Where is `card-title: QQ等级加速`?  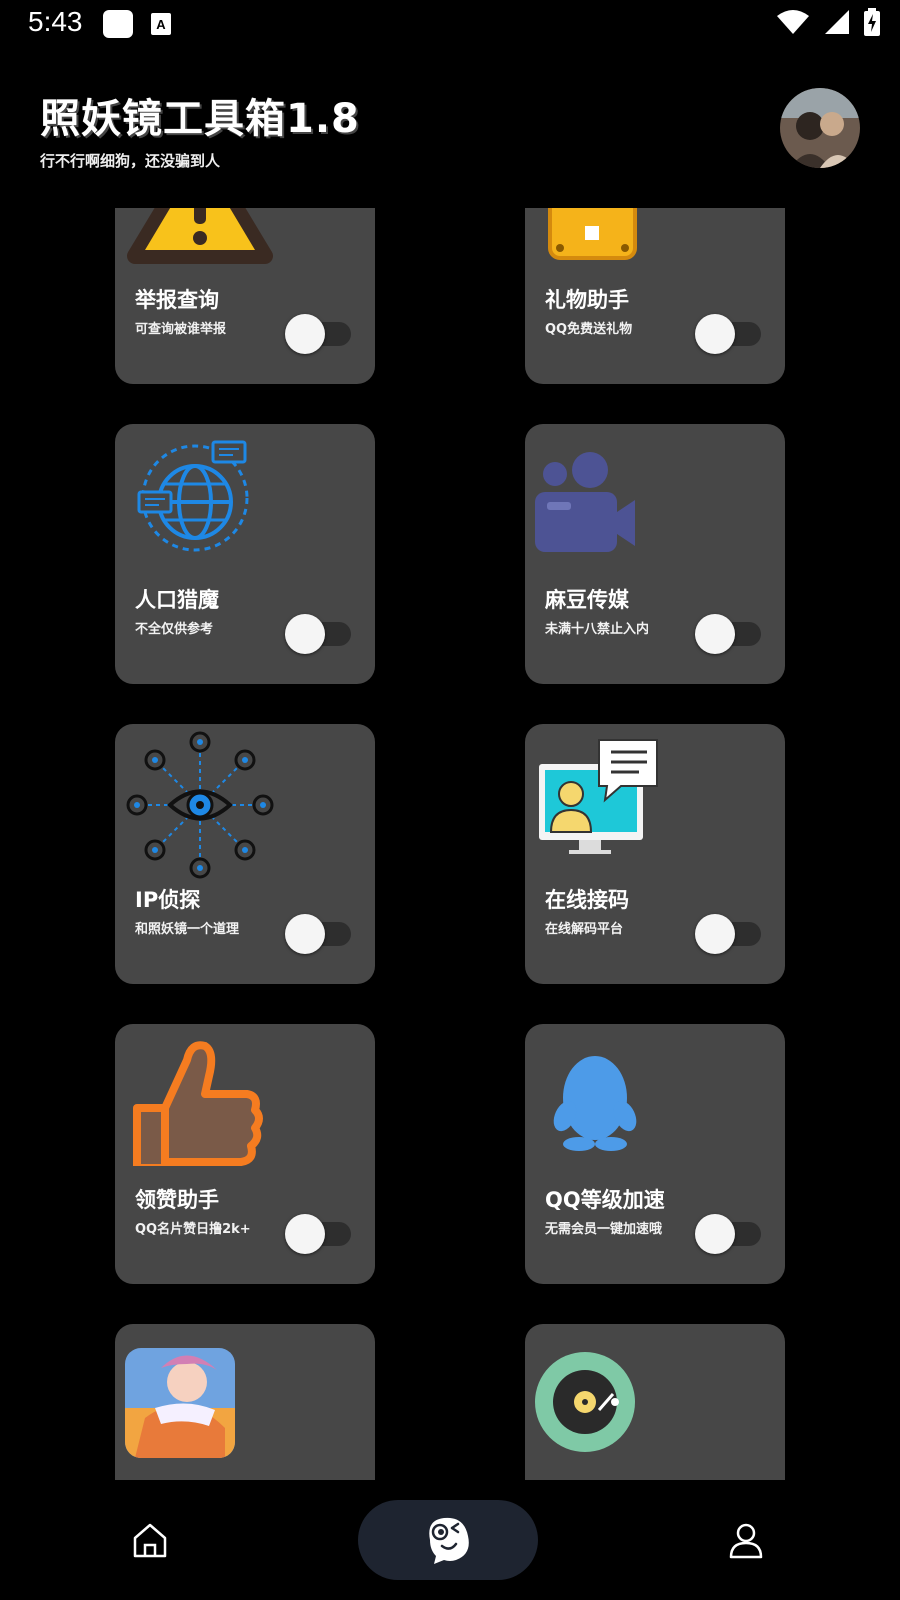
card-title: QQ等级加速 is located at coordinates (605, 1200).